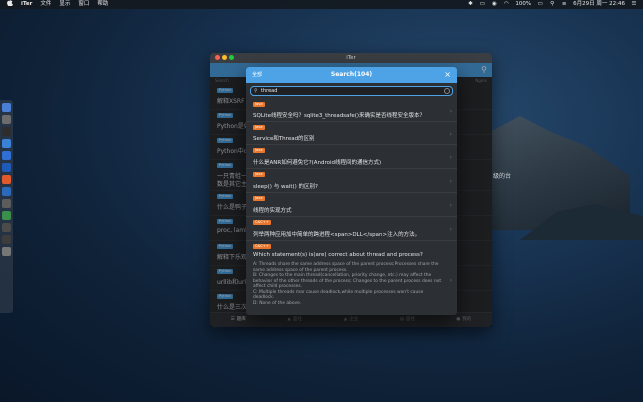  What do you see at coordinates (64, 4) in the screenshot?
I see `menu-view: 显示` at bounding box center [64, 4].